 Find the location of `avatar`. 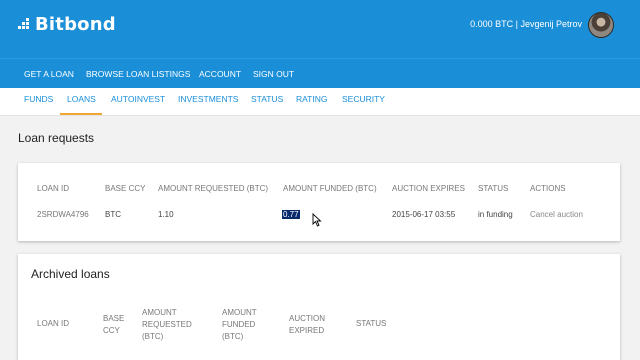

avatar is located at coordinates (601, 25).